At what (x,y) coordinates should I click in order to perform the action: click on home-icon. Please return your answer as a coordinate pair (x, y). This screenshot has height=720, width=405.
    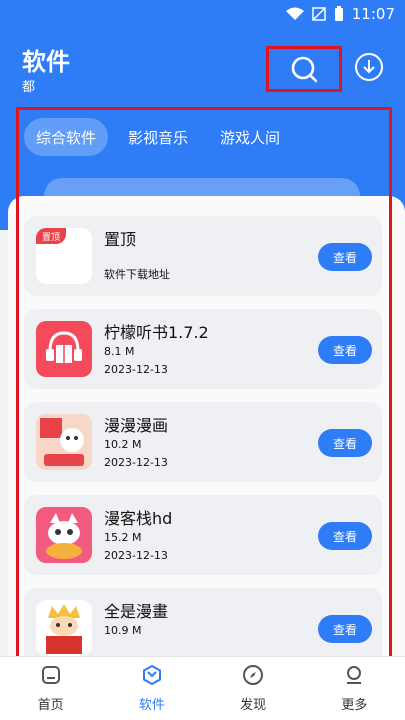
    Looking at the image, I should click on (50, 675).